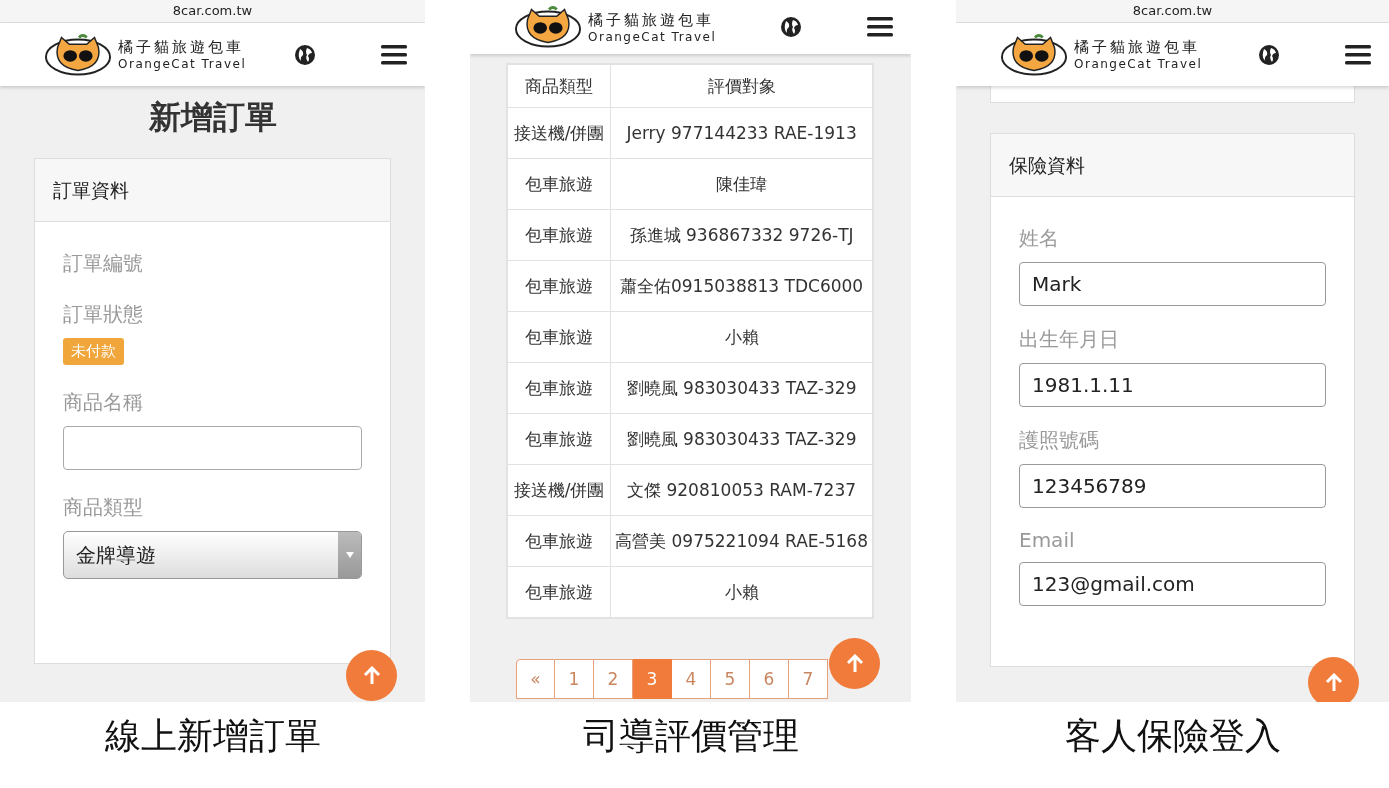 Image resolution: width=1389 pixels, height=788 pixels. Describe the element at coordinates (574, 679) in the screenshot. I see `page-button: 1` at that location.